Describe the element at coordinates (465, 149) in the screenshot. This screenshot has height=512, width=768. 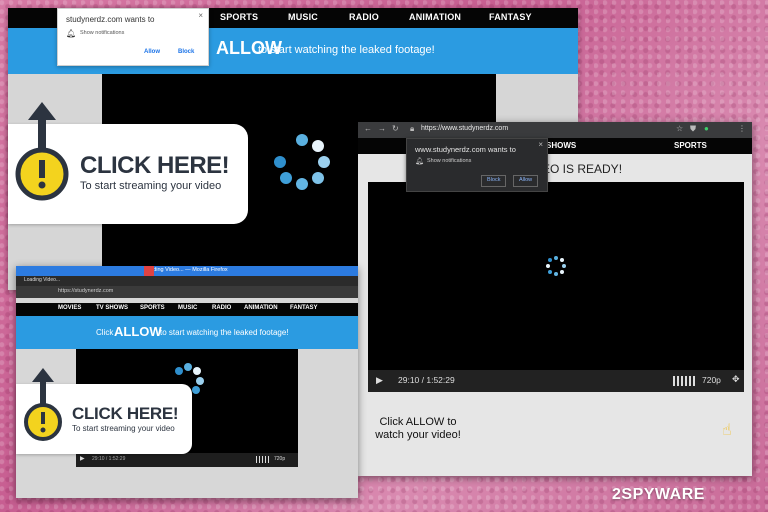
I see `notification-title: www.studynerdz.com wants to` at that location.